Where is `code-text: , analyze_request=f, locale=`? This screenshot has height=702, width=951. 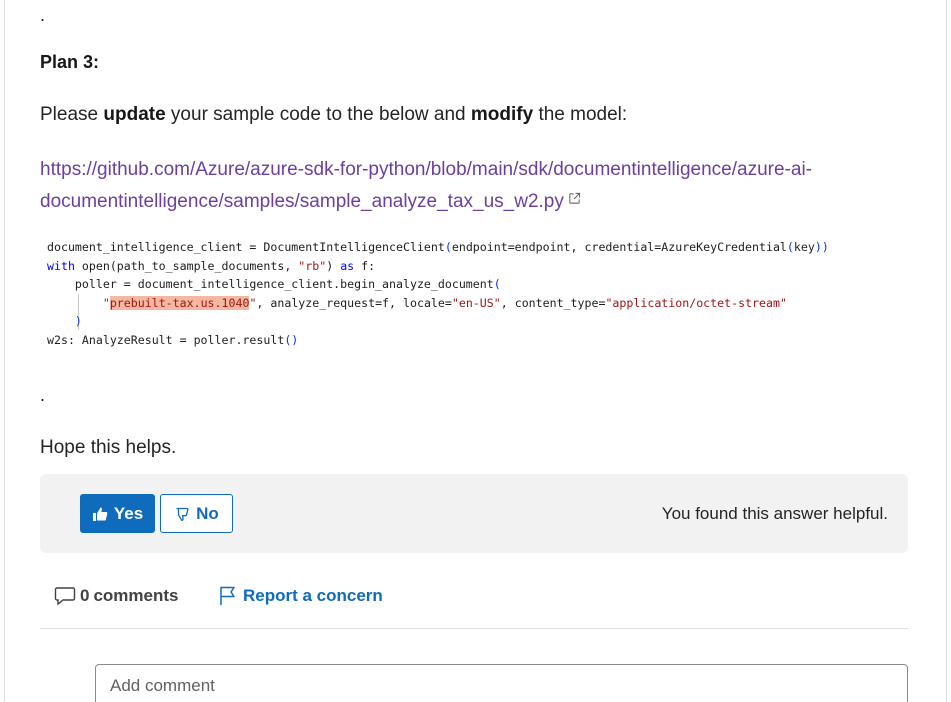
code-text: , analyze_request=f, locale= is located at coordinates (354, 302).